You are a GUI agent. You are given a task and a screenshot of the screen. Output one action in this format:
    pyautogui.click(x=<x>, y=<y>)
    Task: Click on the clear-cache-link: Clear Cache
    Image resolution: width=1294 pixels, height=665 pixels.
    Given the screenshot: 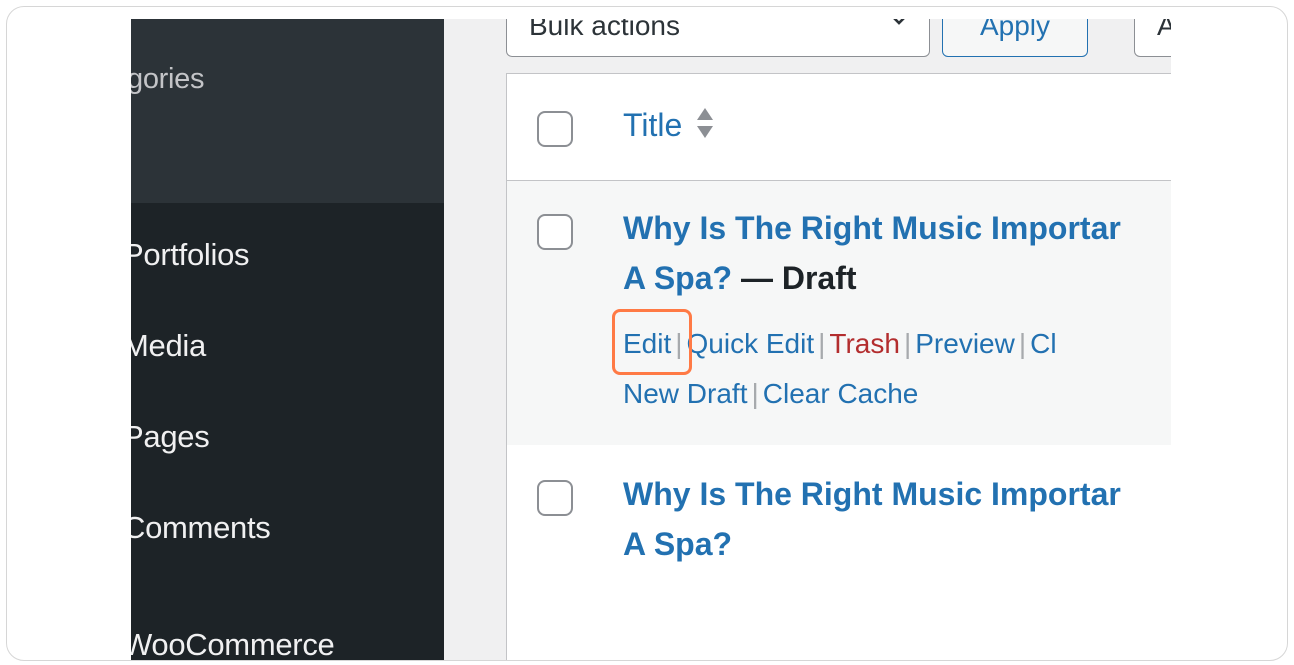 What is the action you would take?
    pyautogui.click(x=841, y=393)
    